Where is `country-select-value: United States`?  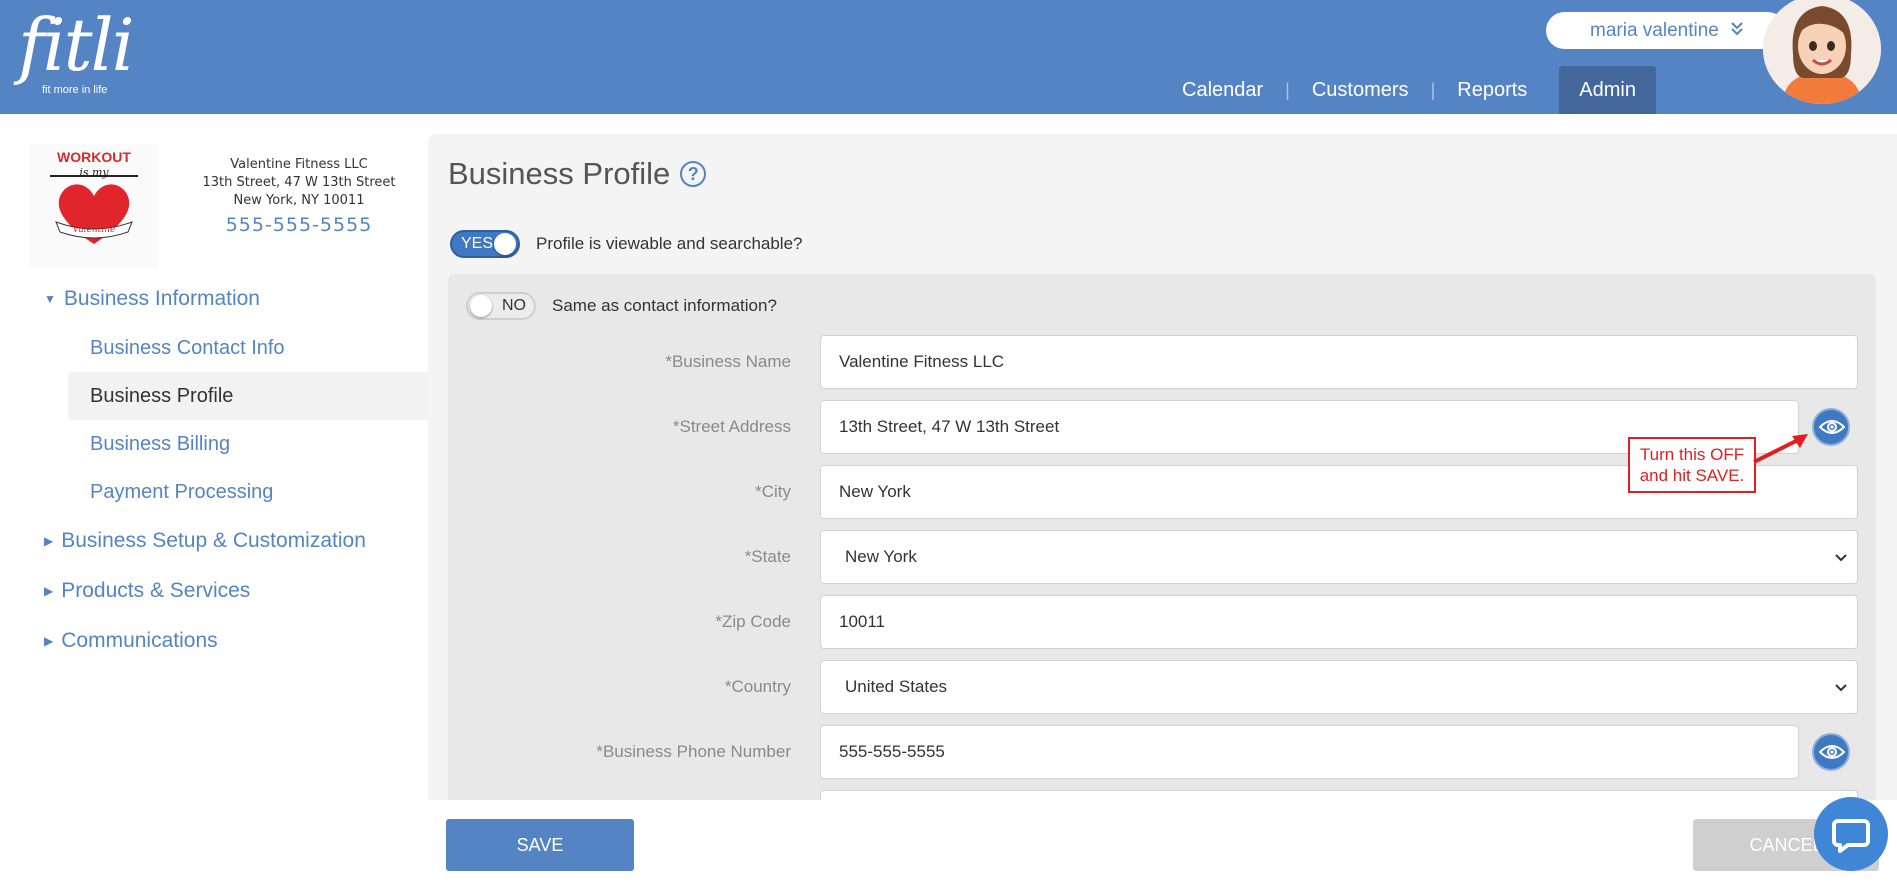 country-select-value: United States is located at coordinates (896, 686).